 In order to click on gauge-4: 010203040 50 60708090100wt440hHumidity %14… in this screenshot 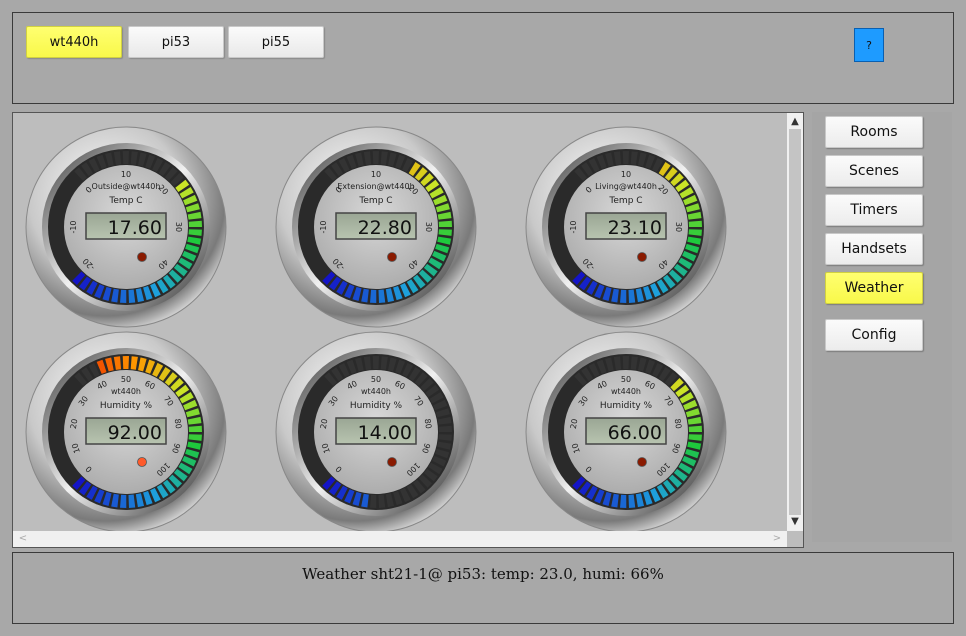, I will do `click(376, 431)`.